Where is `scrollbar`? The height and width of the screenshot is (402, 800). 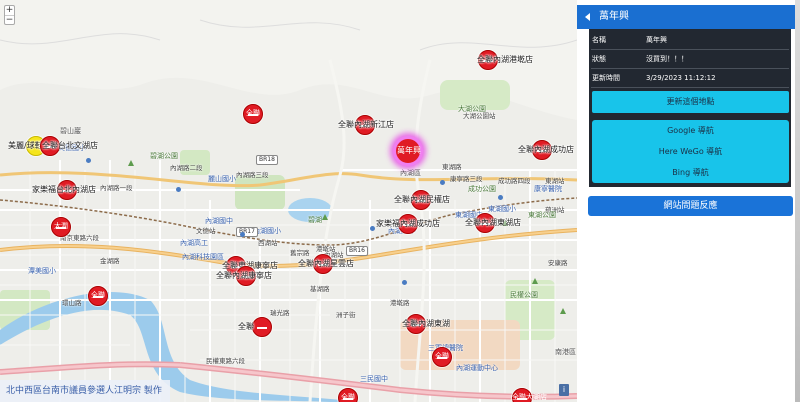
scrollbar is located at coordinates (797, 201).